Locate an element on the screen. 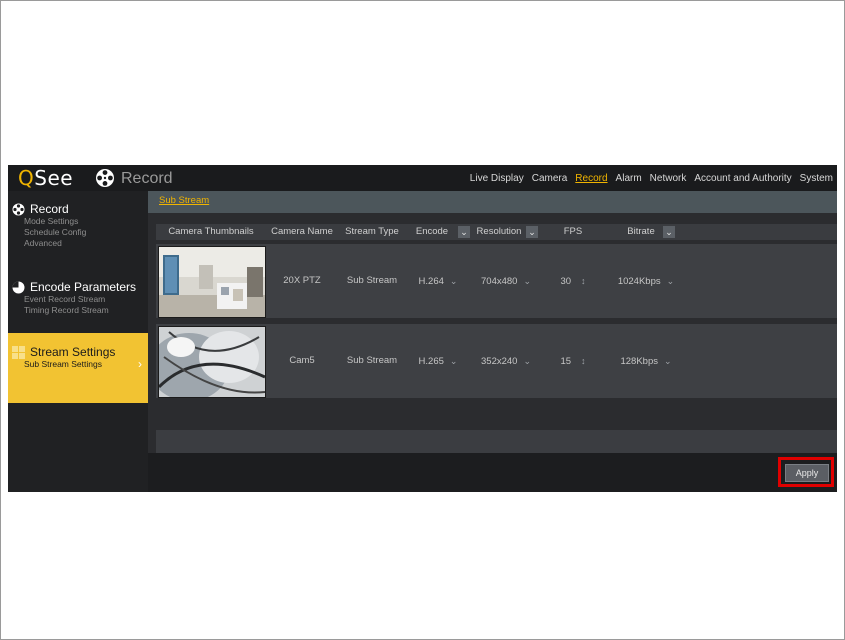  tab-sub-stream: Sub Stream is located at coordinates (184, 200).